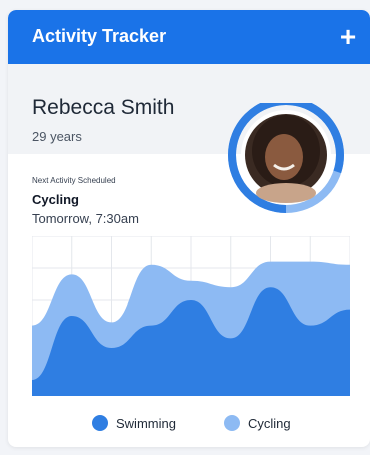 The width and height of the screenshot is (370, 455). What do you see at coordinates (284, 157) in the screenshot?
I see `avatar-photo-face` at bounding box center [284, 157].